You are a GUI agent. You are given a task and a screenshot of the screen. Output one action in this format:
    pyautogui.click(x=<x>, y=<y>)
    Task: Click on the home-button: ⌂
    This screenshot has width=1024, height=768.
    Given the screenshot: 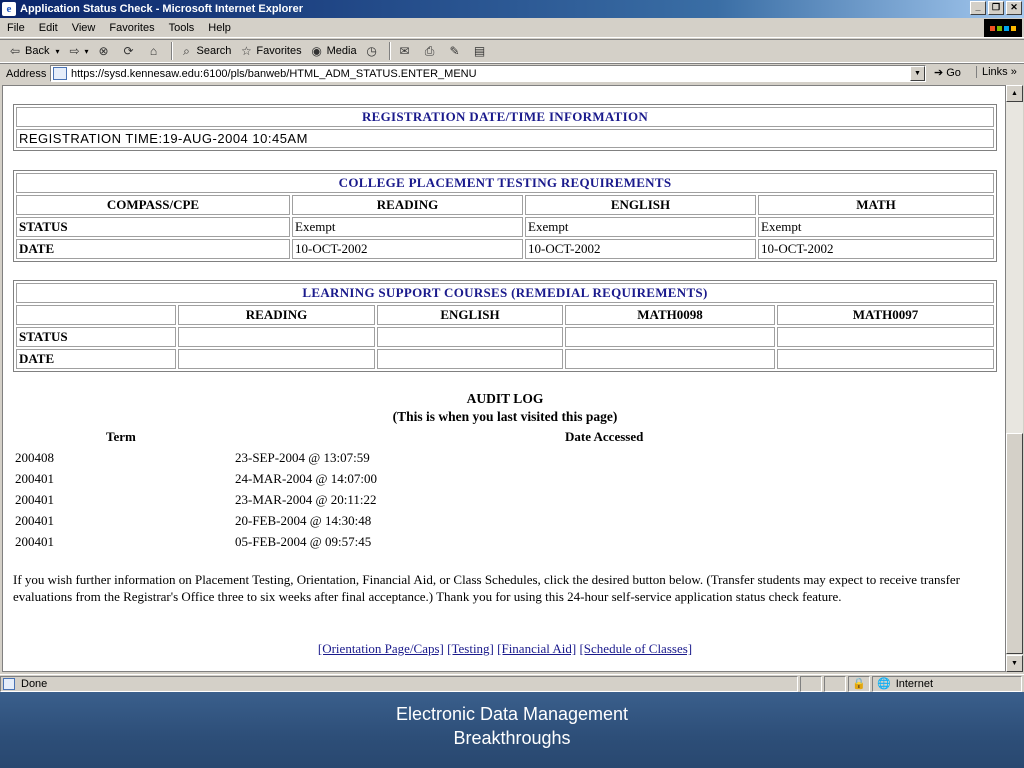 What is the action you would take?
    pyautogui.click(x=155, y=51)
    